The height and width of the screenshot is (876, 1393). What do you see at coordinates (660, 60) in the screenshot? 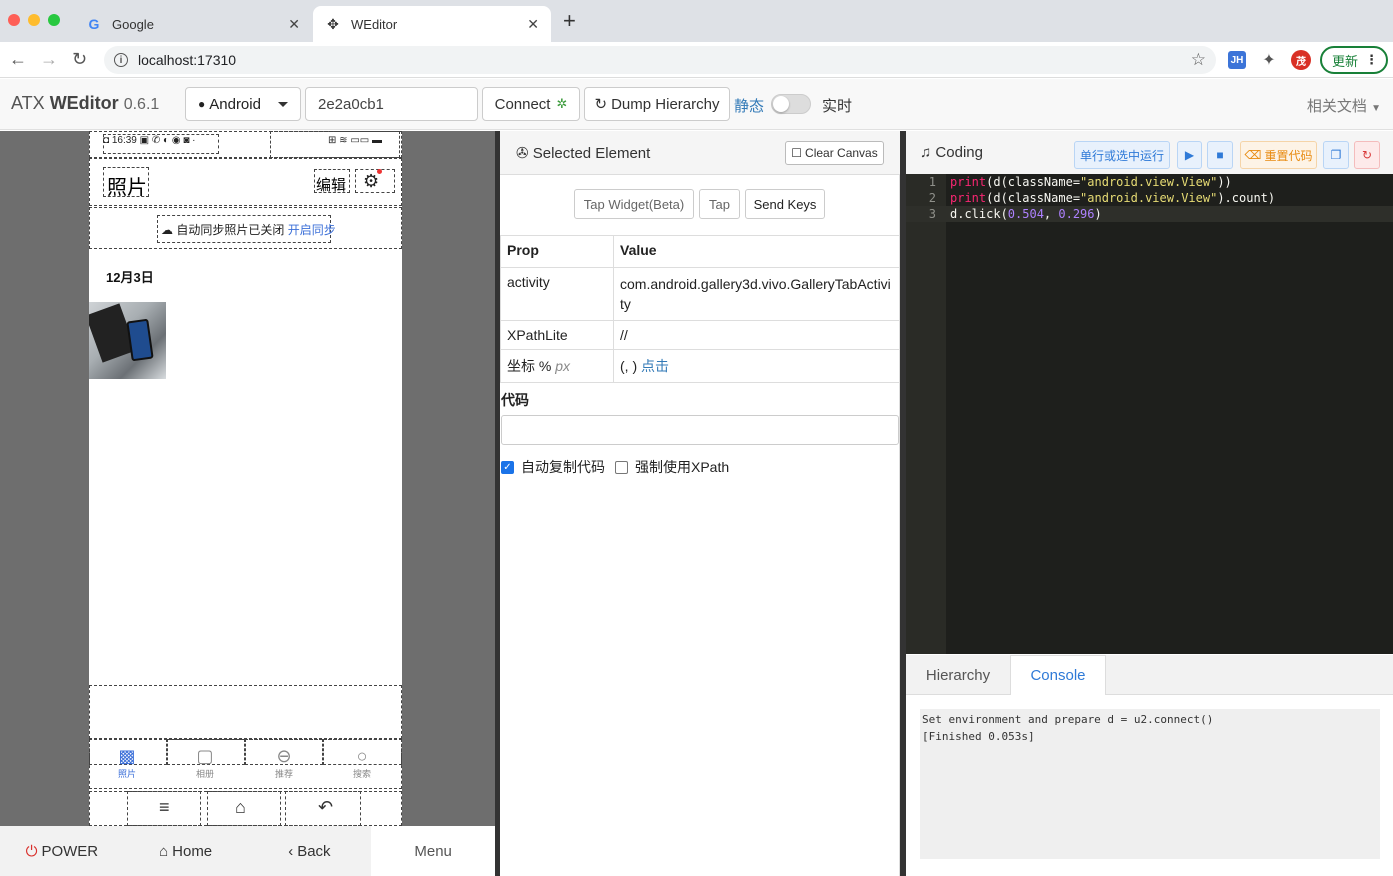
I see `address-bar: i localhost:17310 ☆` at bounding box center [660, 60].